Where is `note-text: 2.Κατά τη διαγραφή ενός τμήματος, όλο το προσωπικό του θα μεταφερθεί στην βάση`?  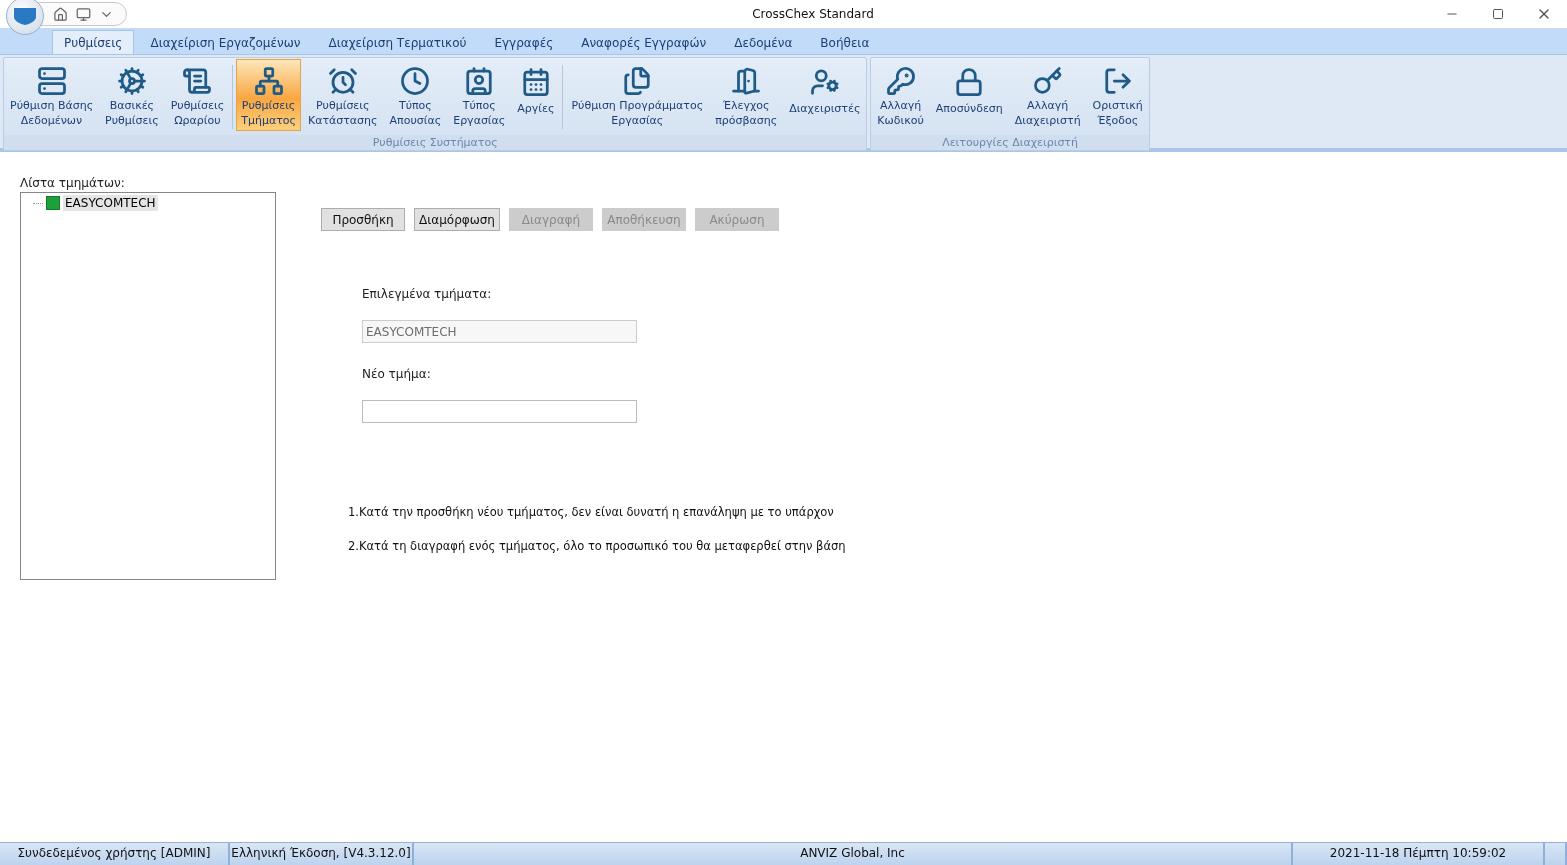
note-text: 2.Κατά τη διαγραφή ενός τμήματος, όλο το προσωπικό του θα μεταφερθεί στην βάση is located at coordinates (597, 546).